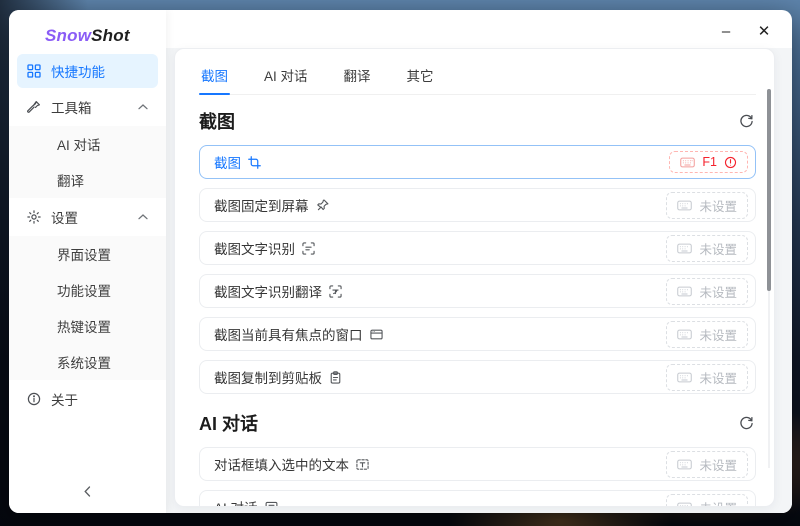  What do you see at coordinates (34, 71) in the screenshot?
I see `grid-icon` at bounding box center [34, 71].